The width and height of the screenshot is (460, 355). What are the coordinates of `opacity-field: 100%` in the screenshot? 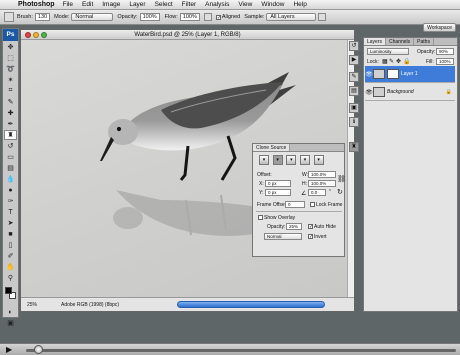 It's located at (149, 17).